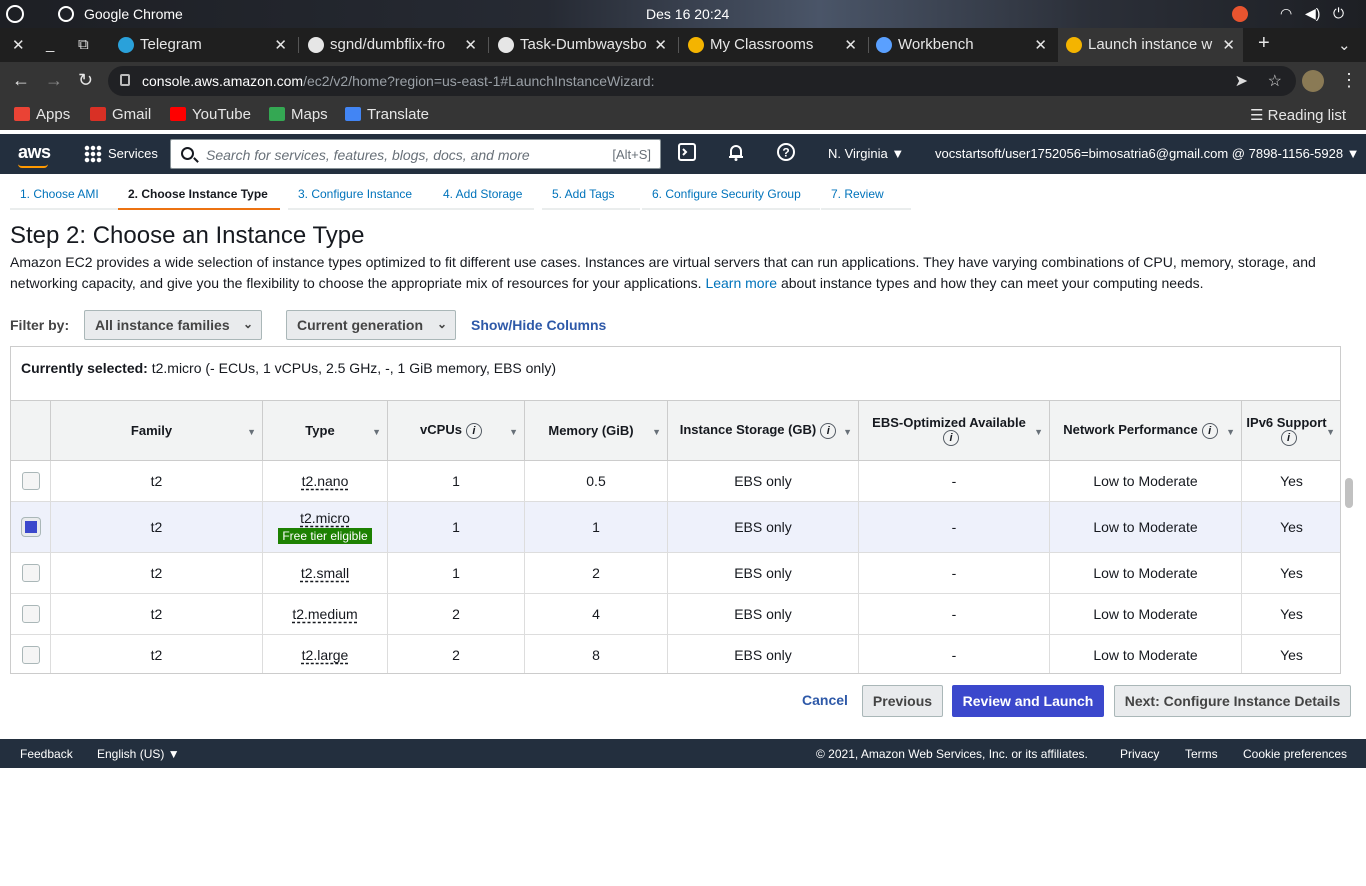 The width and height of the screenshot is (1366, 886). I want to click on reading-list: ☰ Reading list, so click(1298, 115).